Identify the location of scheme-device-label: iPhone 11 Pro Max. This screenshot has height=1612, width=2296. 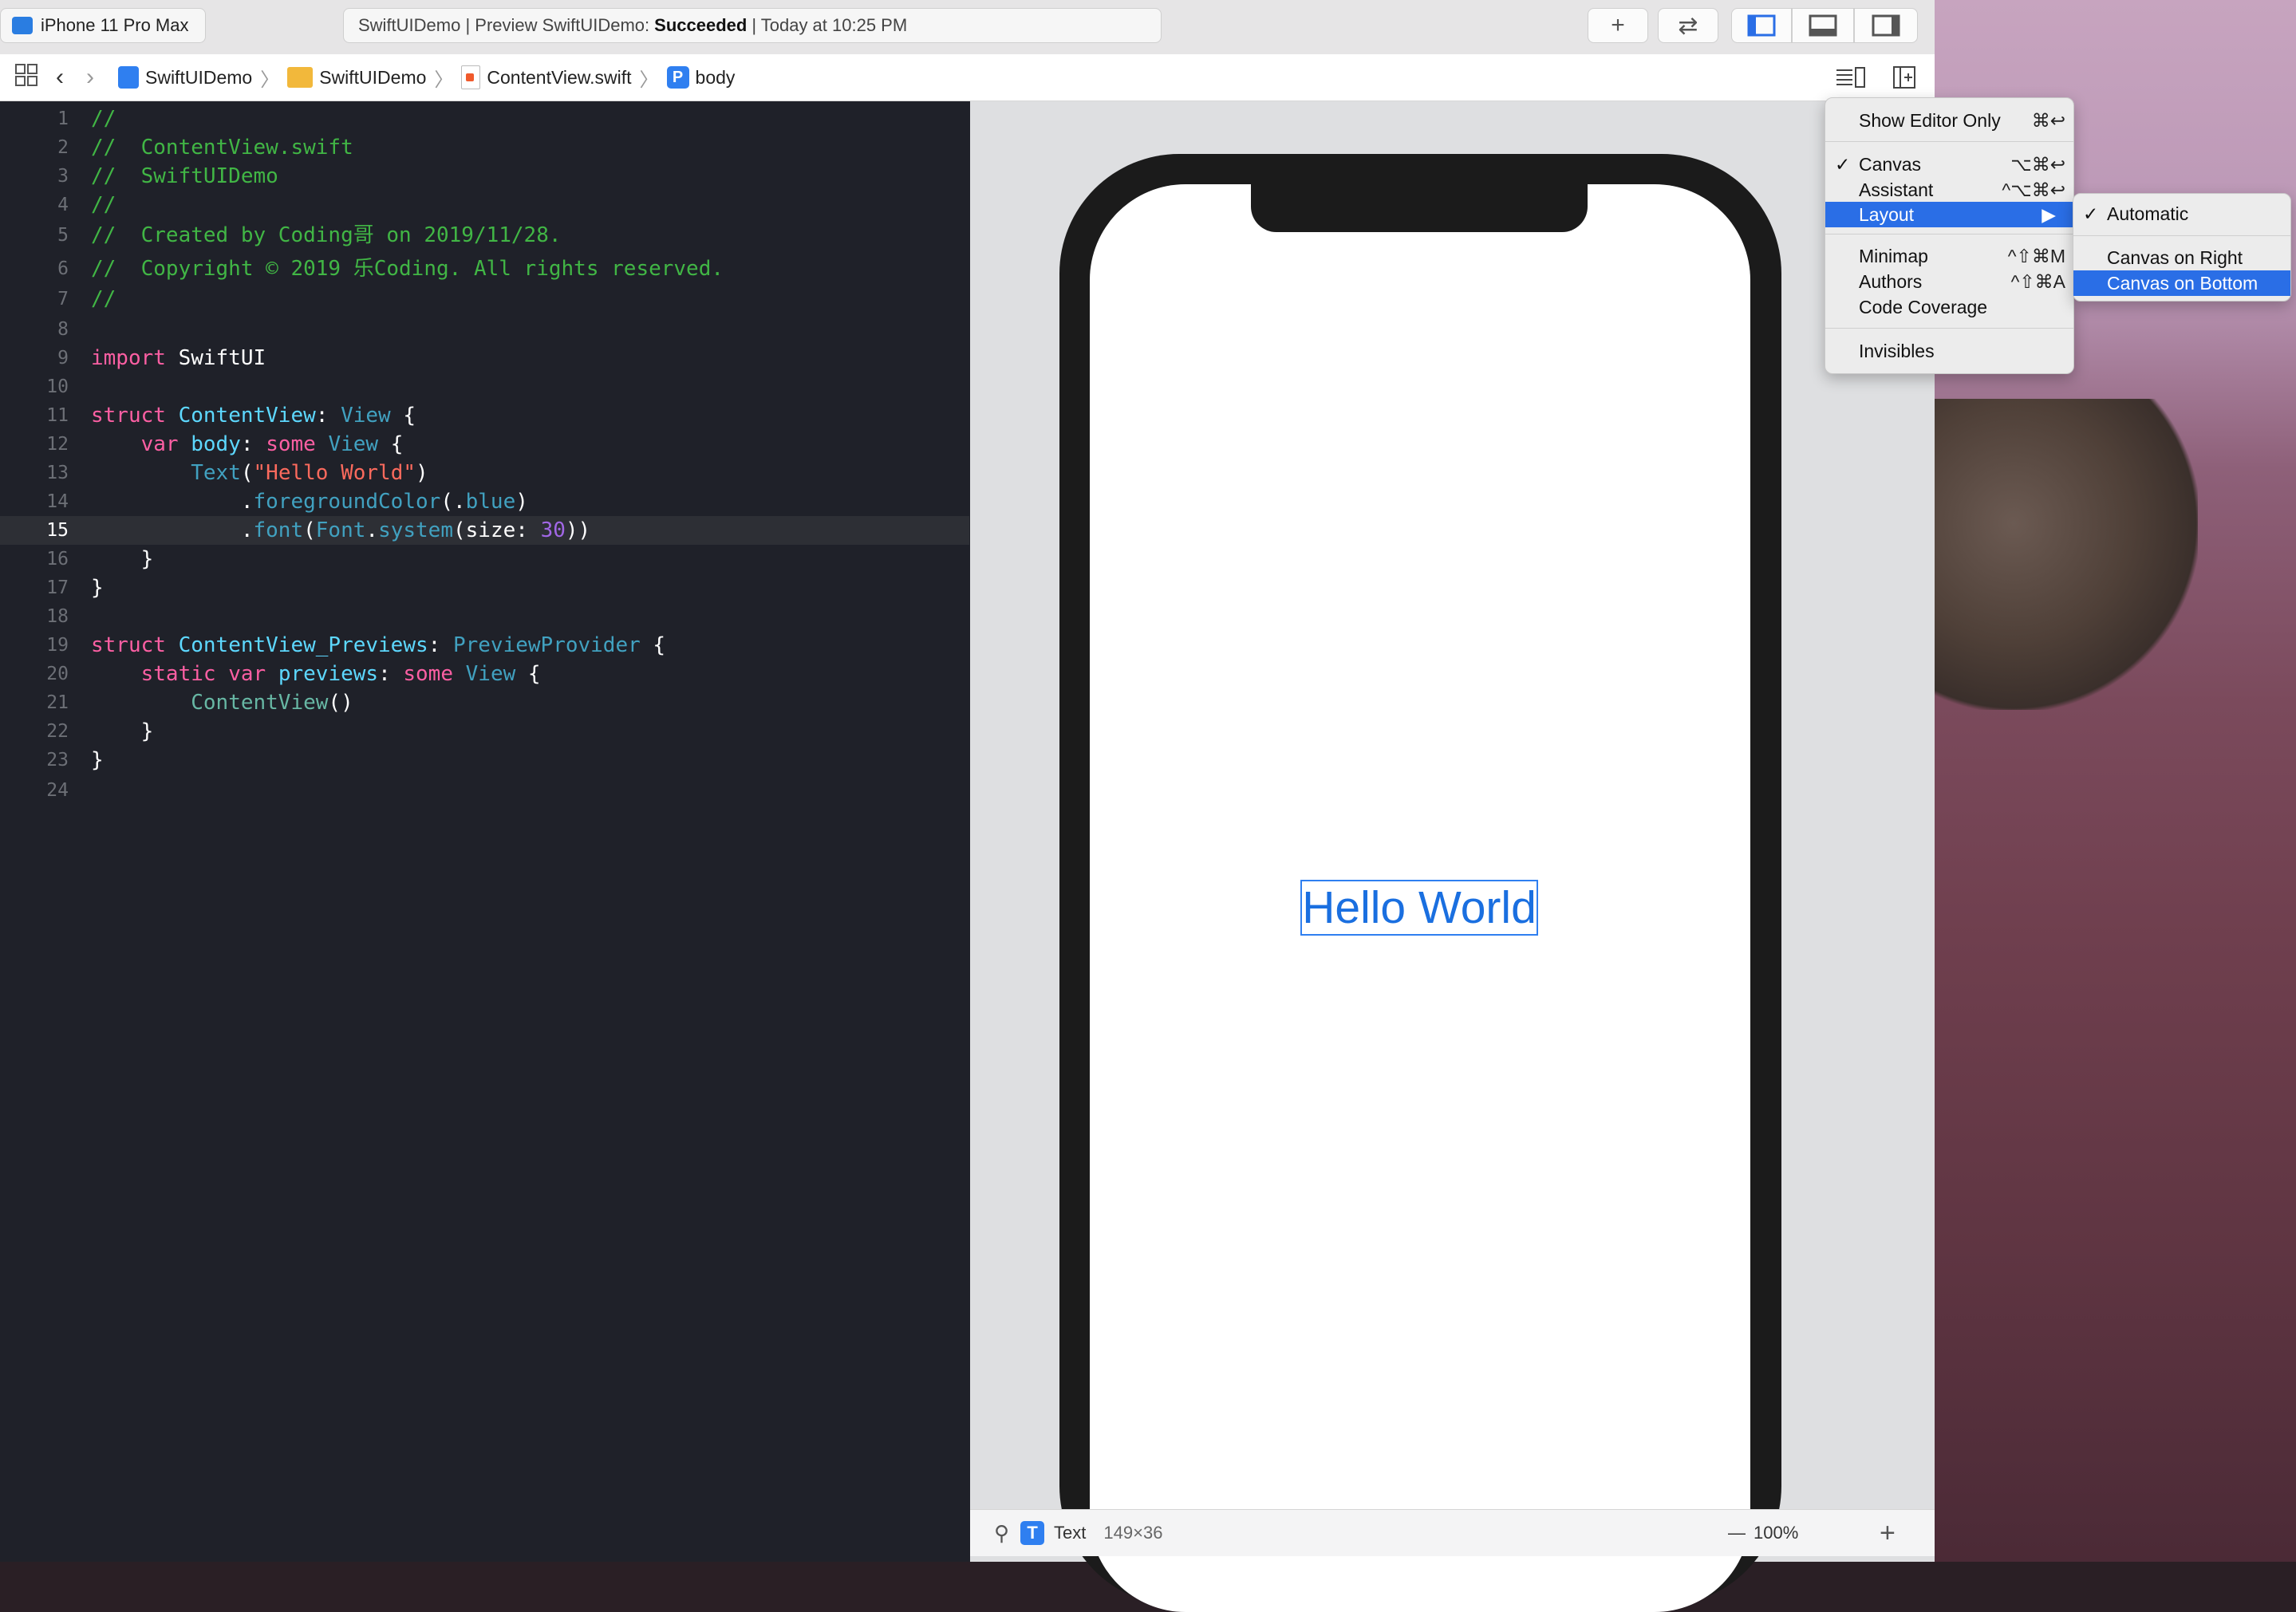
(115, 25).